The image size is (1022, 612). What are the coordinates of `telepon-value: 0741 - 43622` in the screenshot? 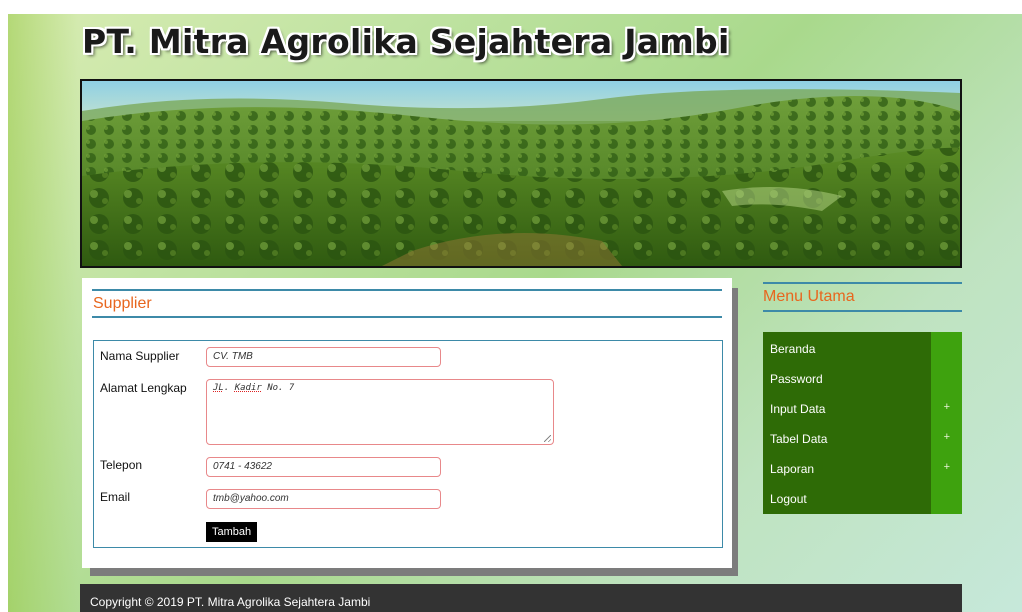 It's located at (242, 466).